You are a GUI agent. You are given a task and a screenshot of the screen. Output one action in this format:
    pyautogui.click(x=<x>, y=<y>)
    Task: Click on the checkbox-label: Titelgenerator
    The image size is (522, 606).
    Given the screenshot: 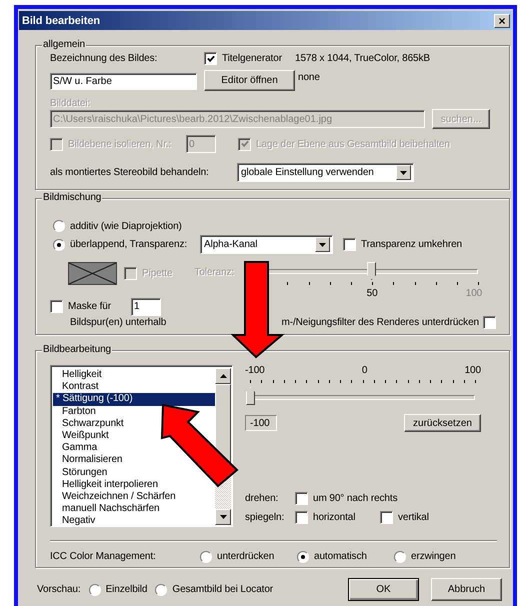 What is the action you would take?
    pyautogui.click(x=252, y=58)
    